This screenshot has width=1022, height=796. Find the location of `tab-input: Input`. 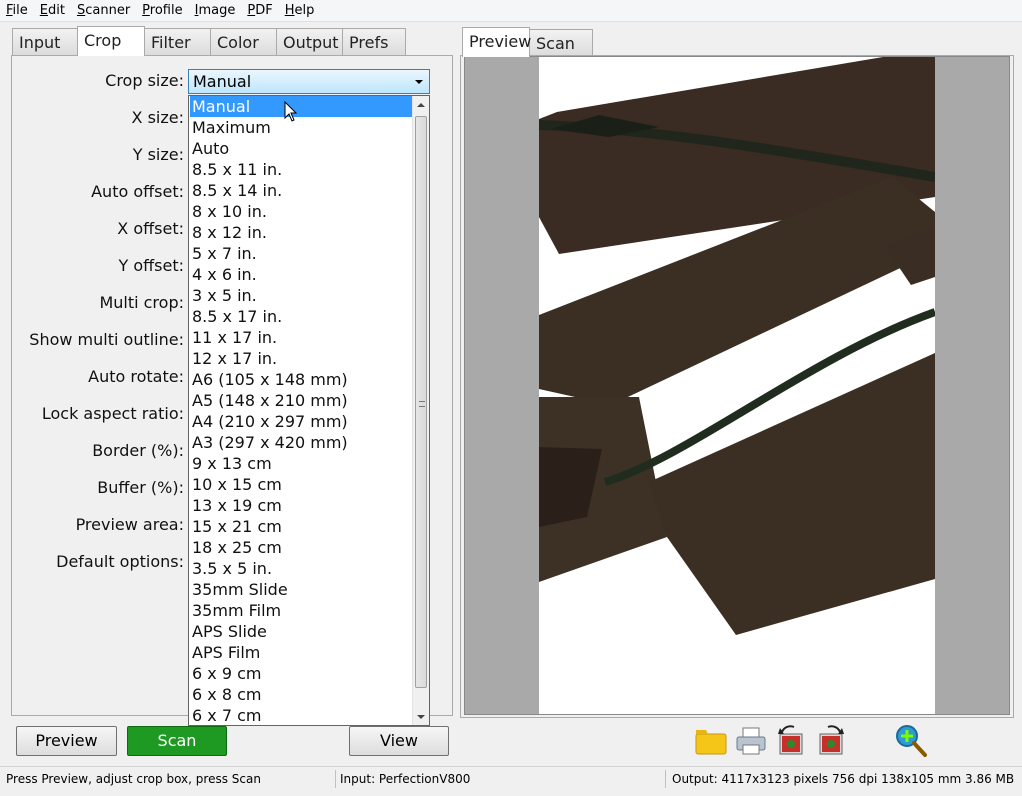

tab-input: Input is located at coordinates (45, 41).